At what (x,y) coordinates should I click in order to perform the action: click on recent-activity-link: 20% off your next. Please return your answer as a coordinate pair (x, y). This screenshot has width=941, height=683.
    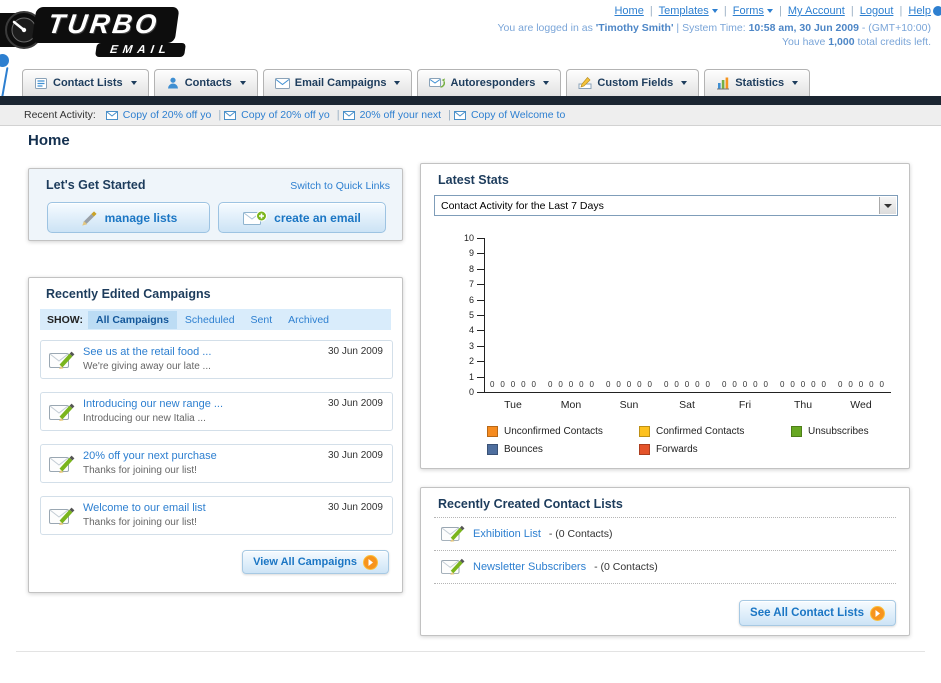
    Looking at the image, I should click on (401, 115).